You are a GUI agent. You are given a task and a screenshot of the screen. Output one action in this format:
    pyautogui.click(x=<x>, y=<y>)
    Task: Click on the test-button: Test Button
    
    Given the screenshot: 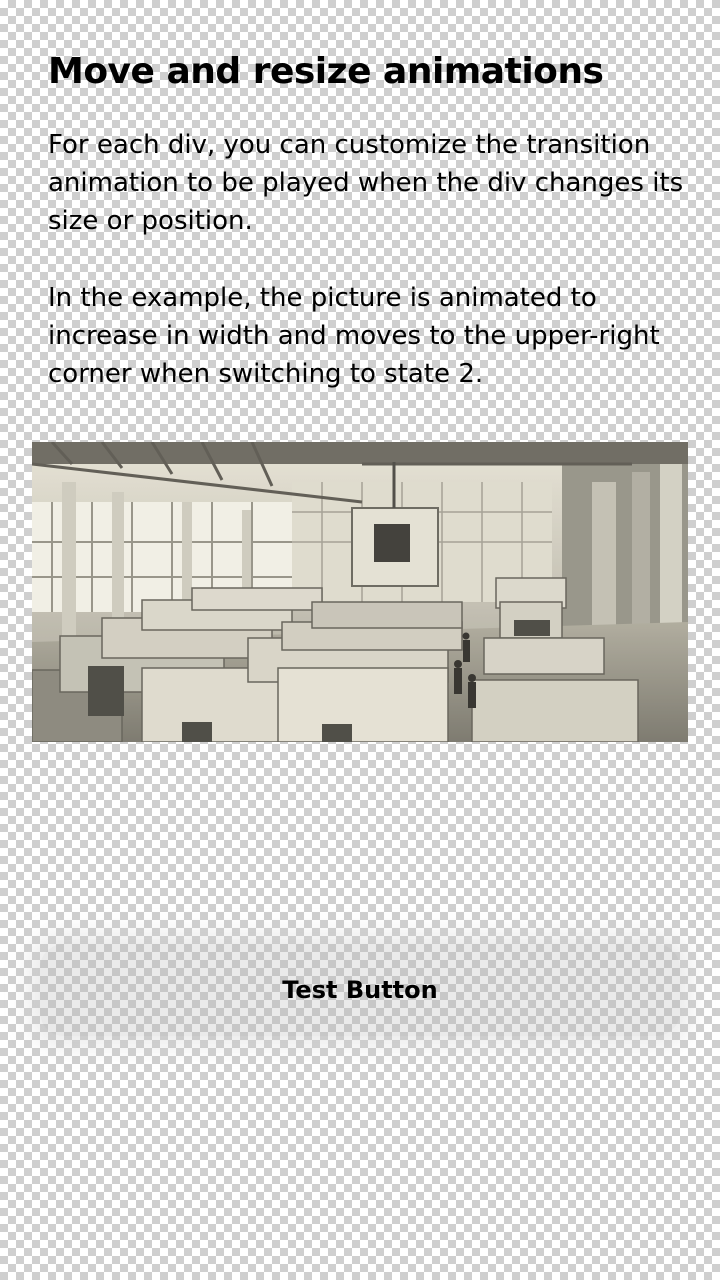 What is the action you would take?
    pyautogui.click(x=360, y=990)
    